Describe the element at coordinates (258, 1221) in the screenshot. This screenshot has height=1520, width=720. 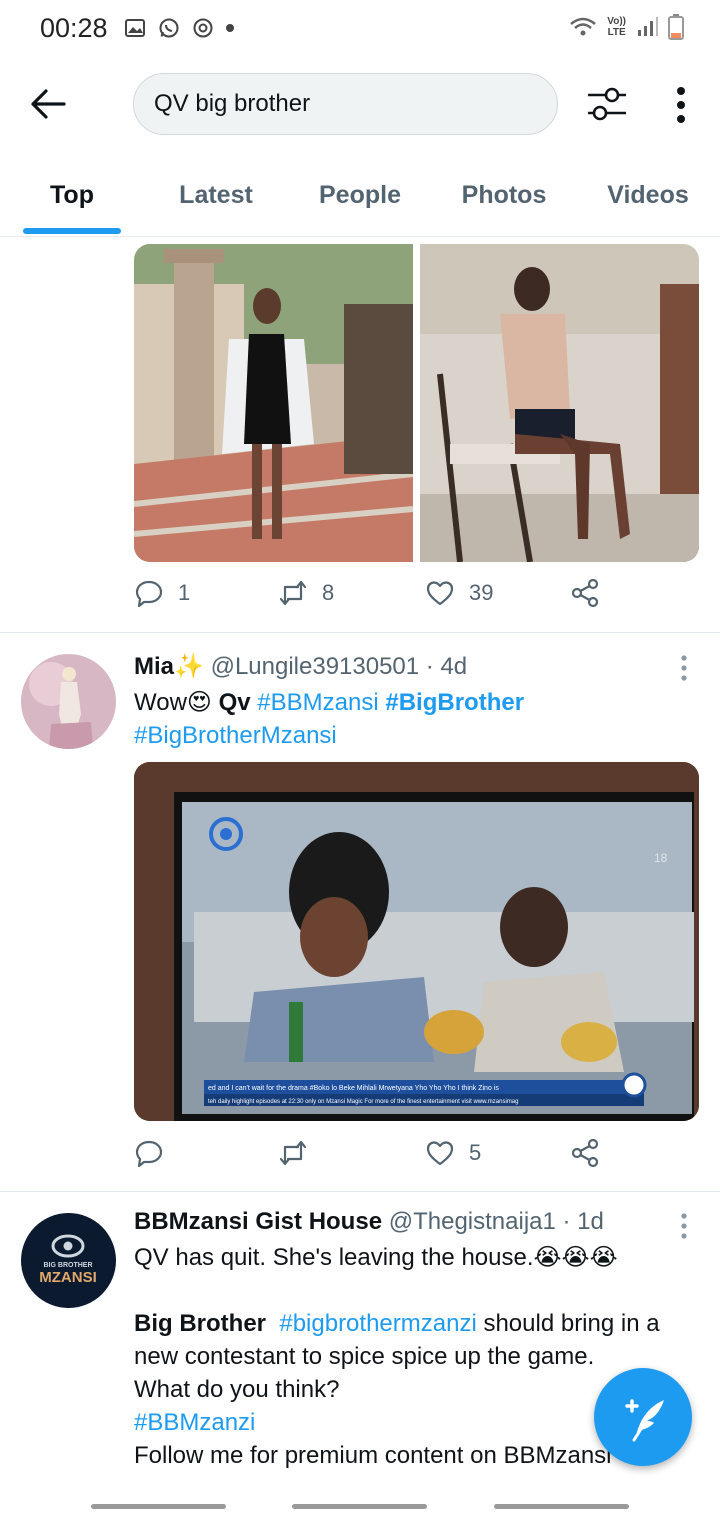
I see `author-name: BBMzansi Gist House` at that location.